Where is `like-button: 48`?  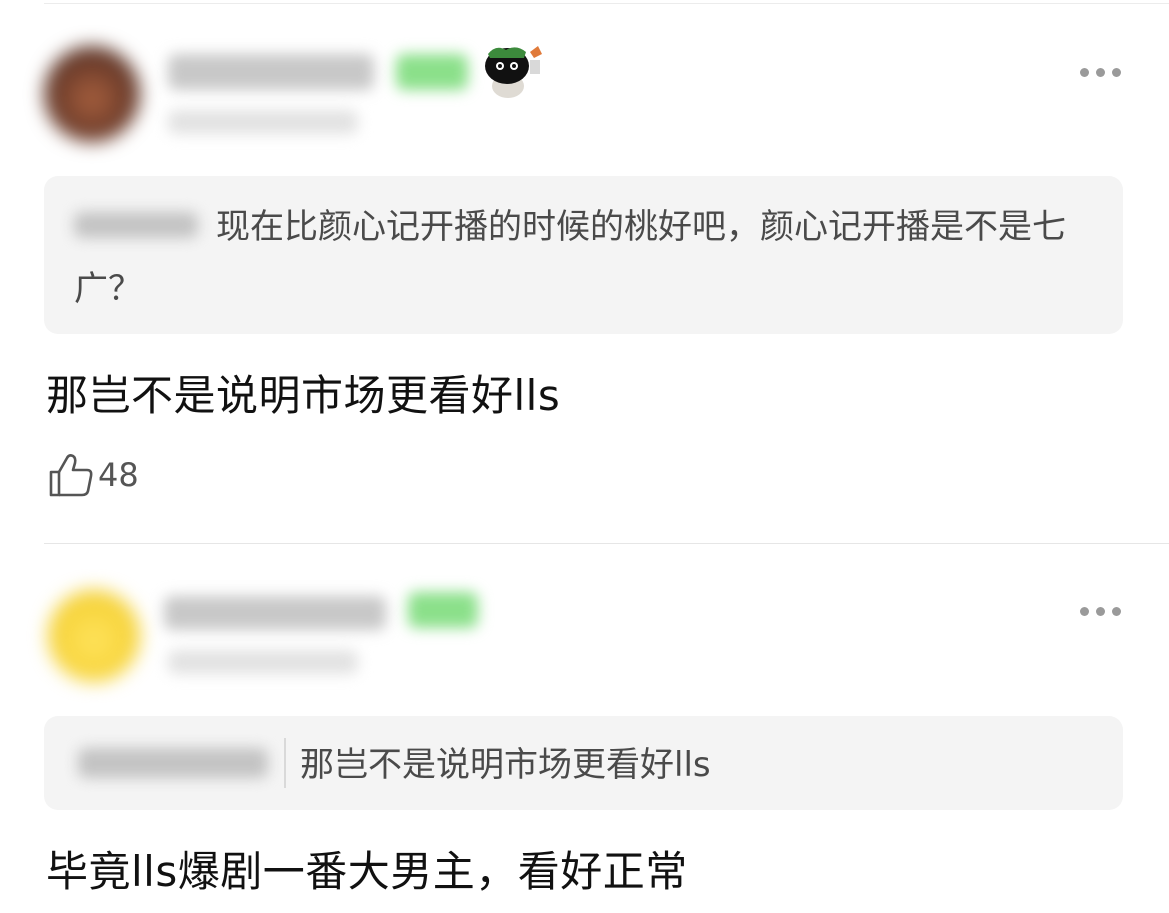 like-button: 48 is located at coordinates (93, 475).